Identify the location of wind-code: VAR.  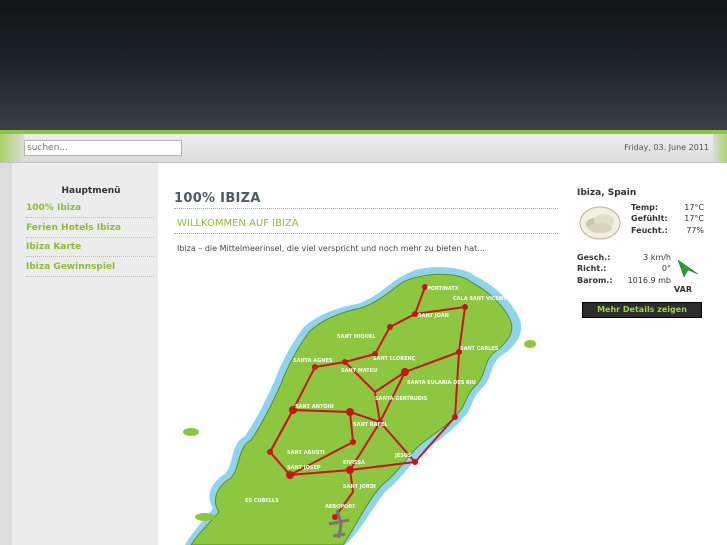
(683, 289).